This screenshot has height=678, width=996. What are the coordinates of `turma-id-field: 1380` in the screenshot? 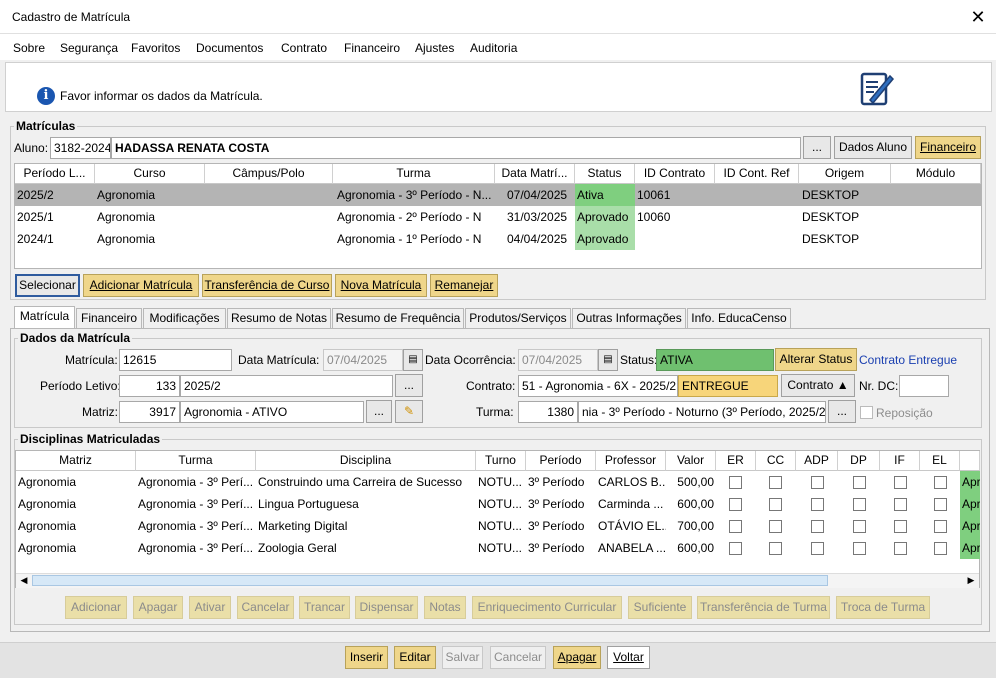 It's located at (548, 412).